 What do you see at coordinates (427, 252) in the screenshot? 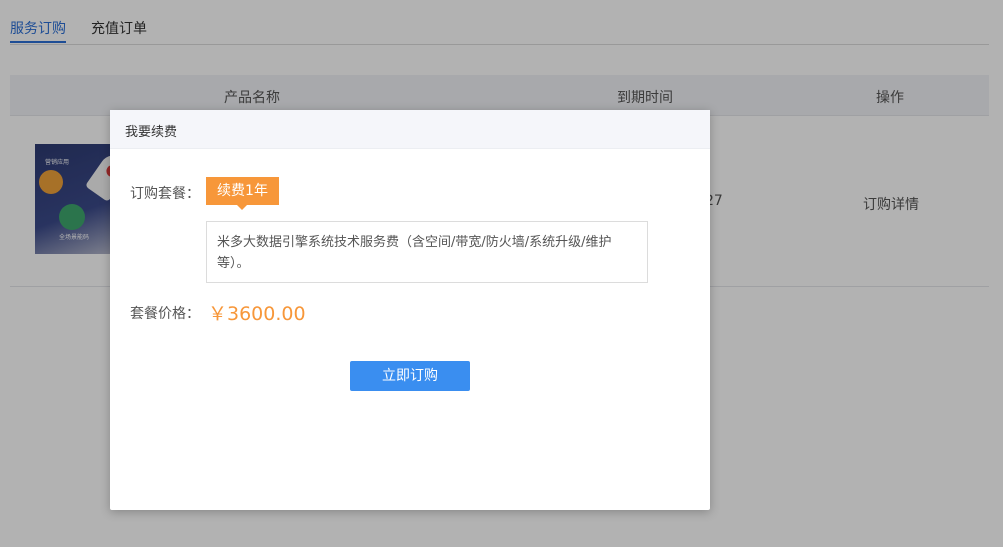
I see `plan-description: 米多大数据引擎系统技术服务费（含空间/带宽/防火墙/系统升级/维护等）。` at bounding box center [427, 252].